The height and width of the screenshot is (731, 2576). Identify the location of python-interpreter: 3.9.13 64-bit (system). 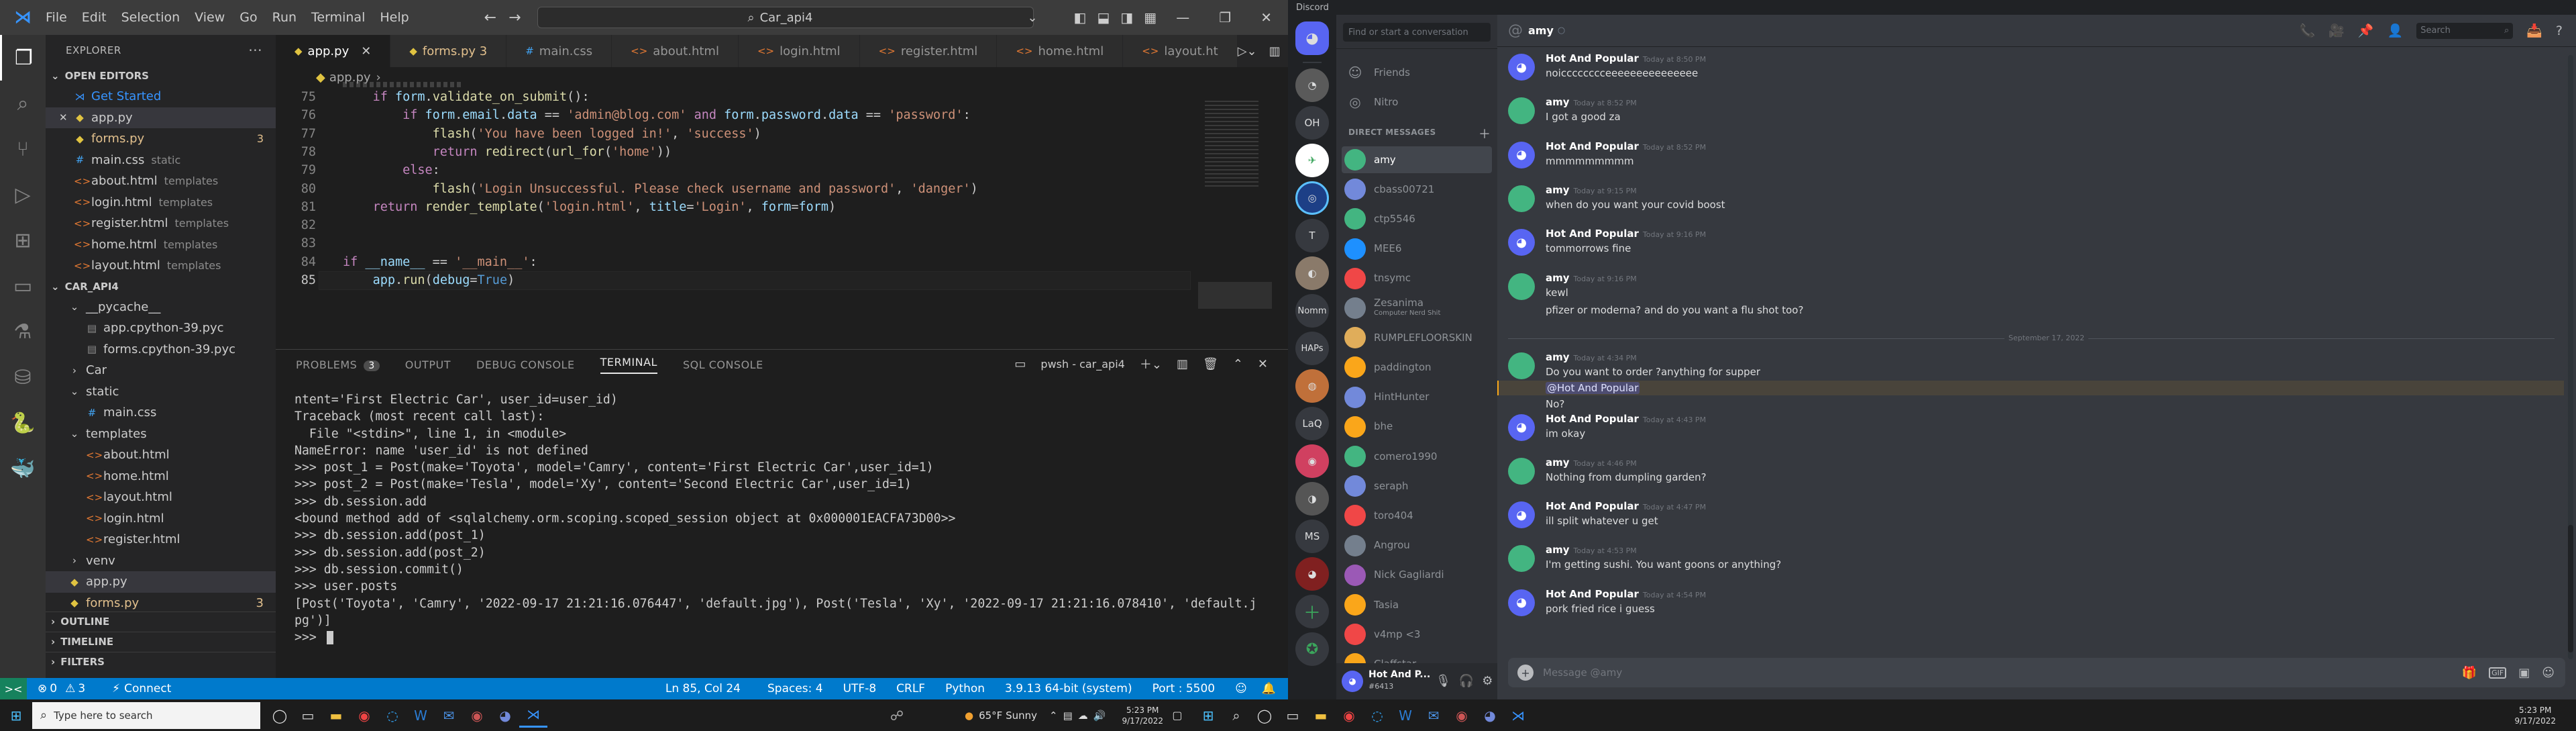
(1068, 688).